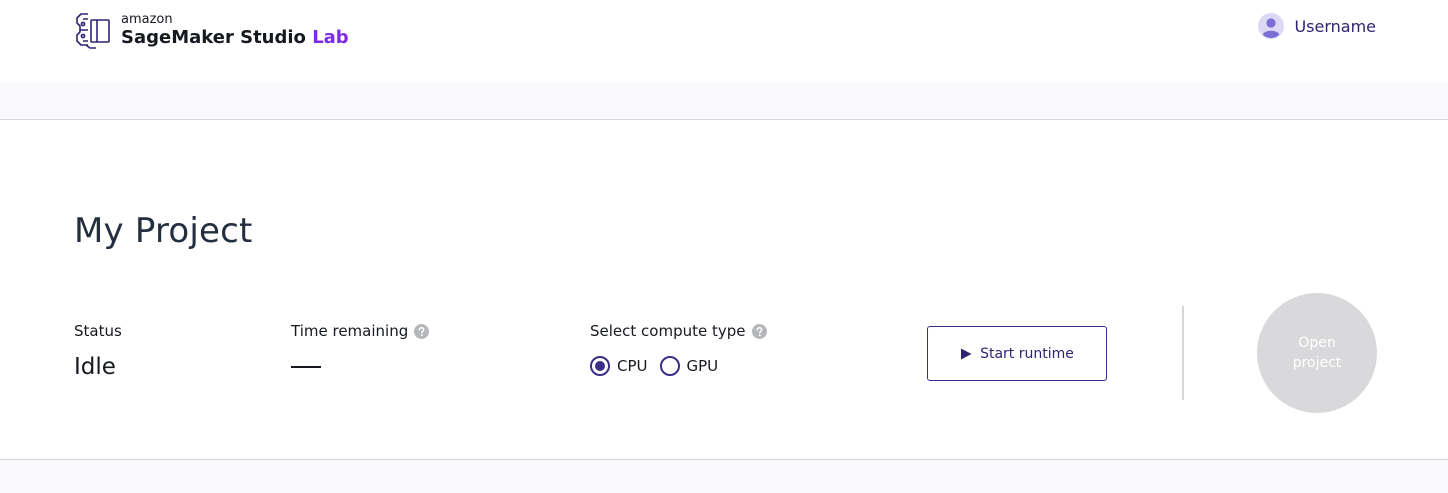 Image resolution: width=1448 pixels, height=493 pixels. I want to click on vertical-divider, so click(1183, 353).